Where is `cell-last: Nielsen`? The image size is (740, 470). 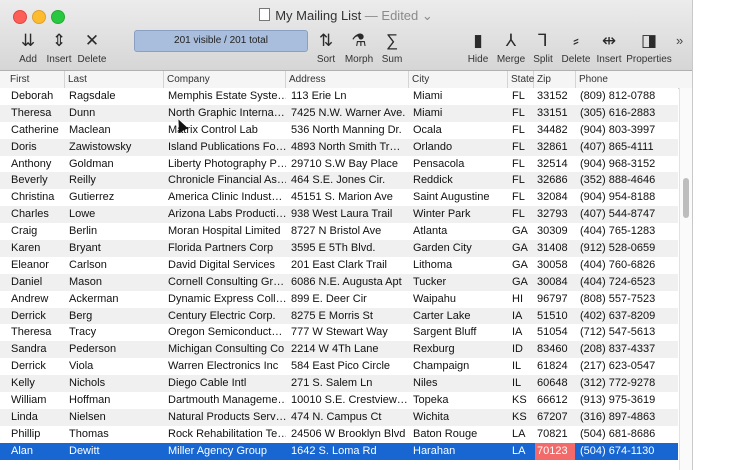
cell-last: Nielsen is located at coordinates (115, 417).